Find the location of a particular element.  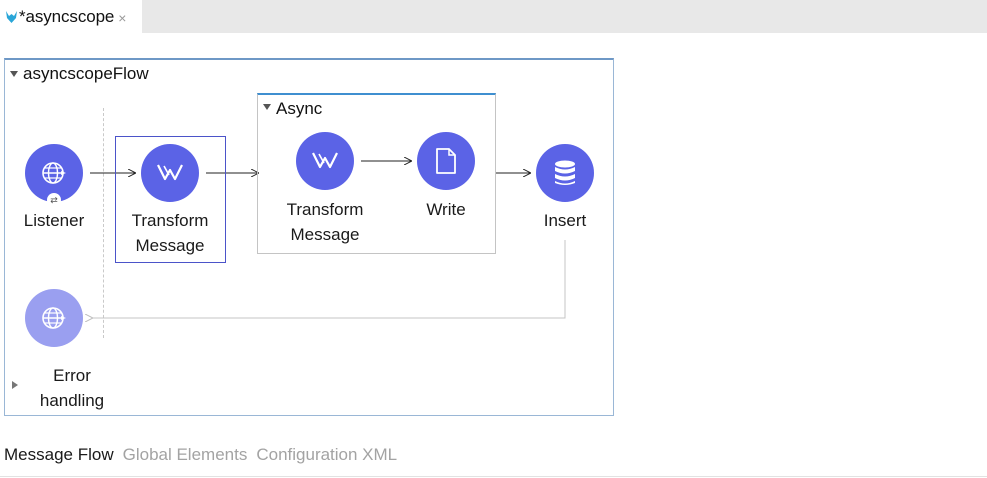

error-handling-node is located at coordinates (54, 318).